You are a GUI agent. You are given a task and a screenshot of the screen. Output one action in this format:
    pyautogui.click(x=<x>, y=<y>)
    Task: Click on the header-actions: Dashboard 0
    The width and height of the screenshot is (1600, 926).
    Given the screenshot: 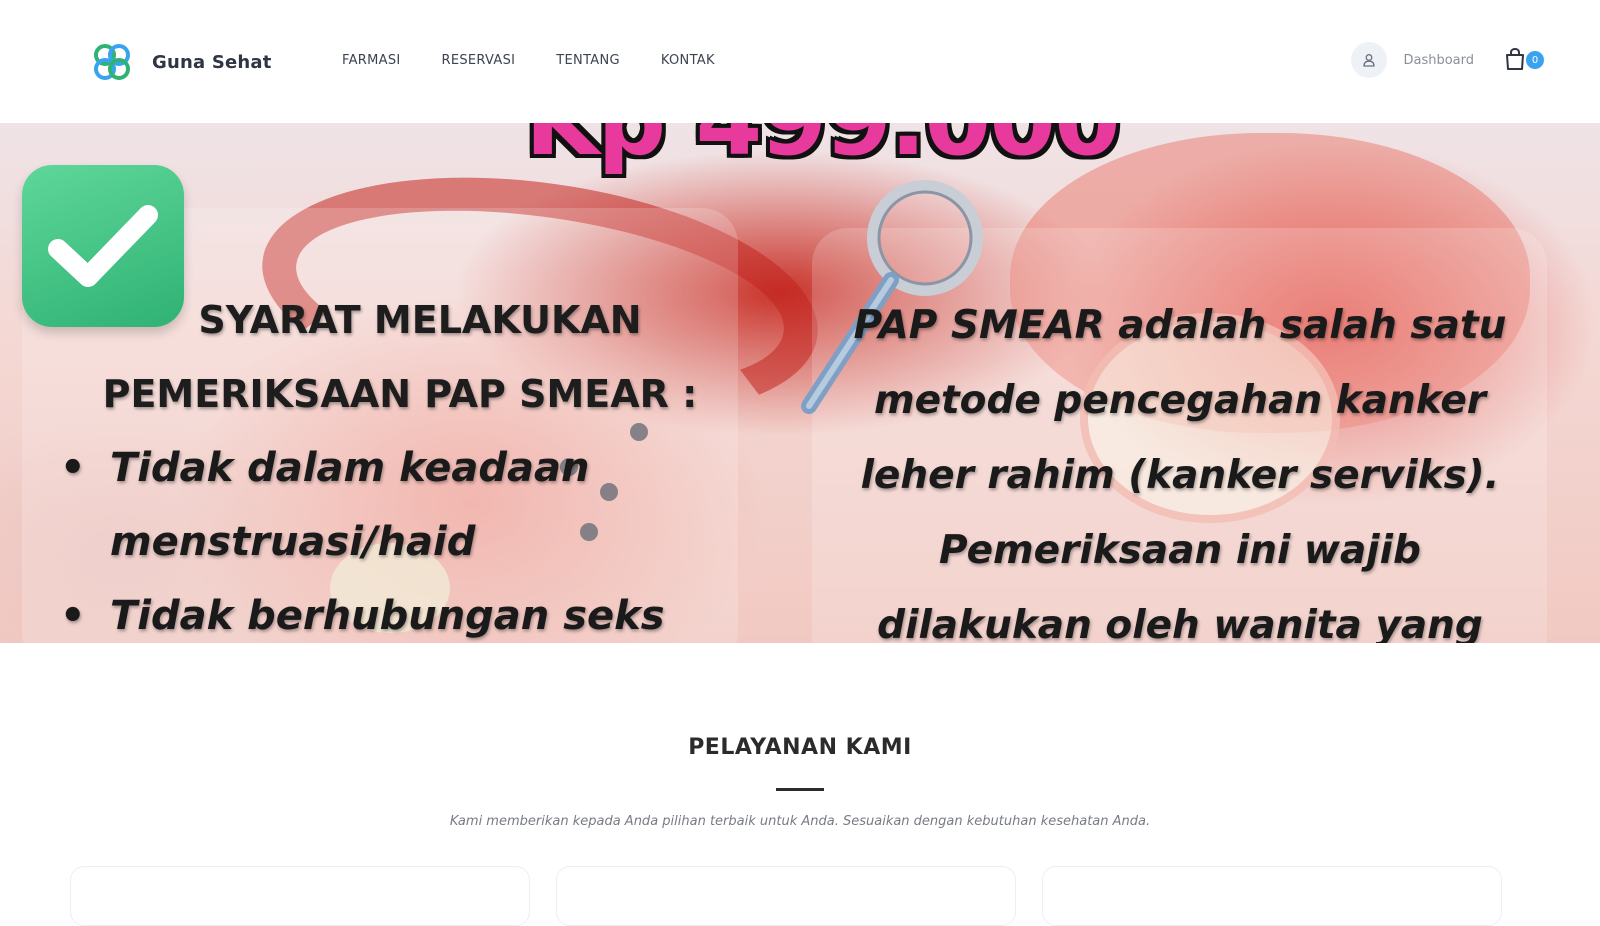 What is the action you would take?
    pyautogui.click(x=1447, y=60)
    